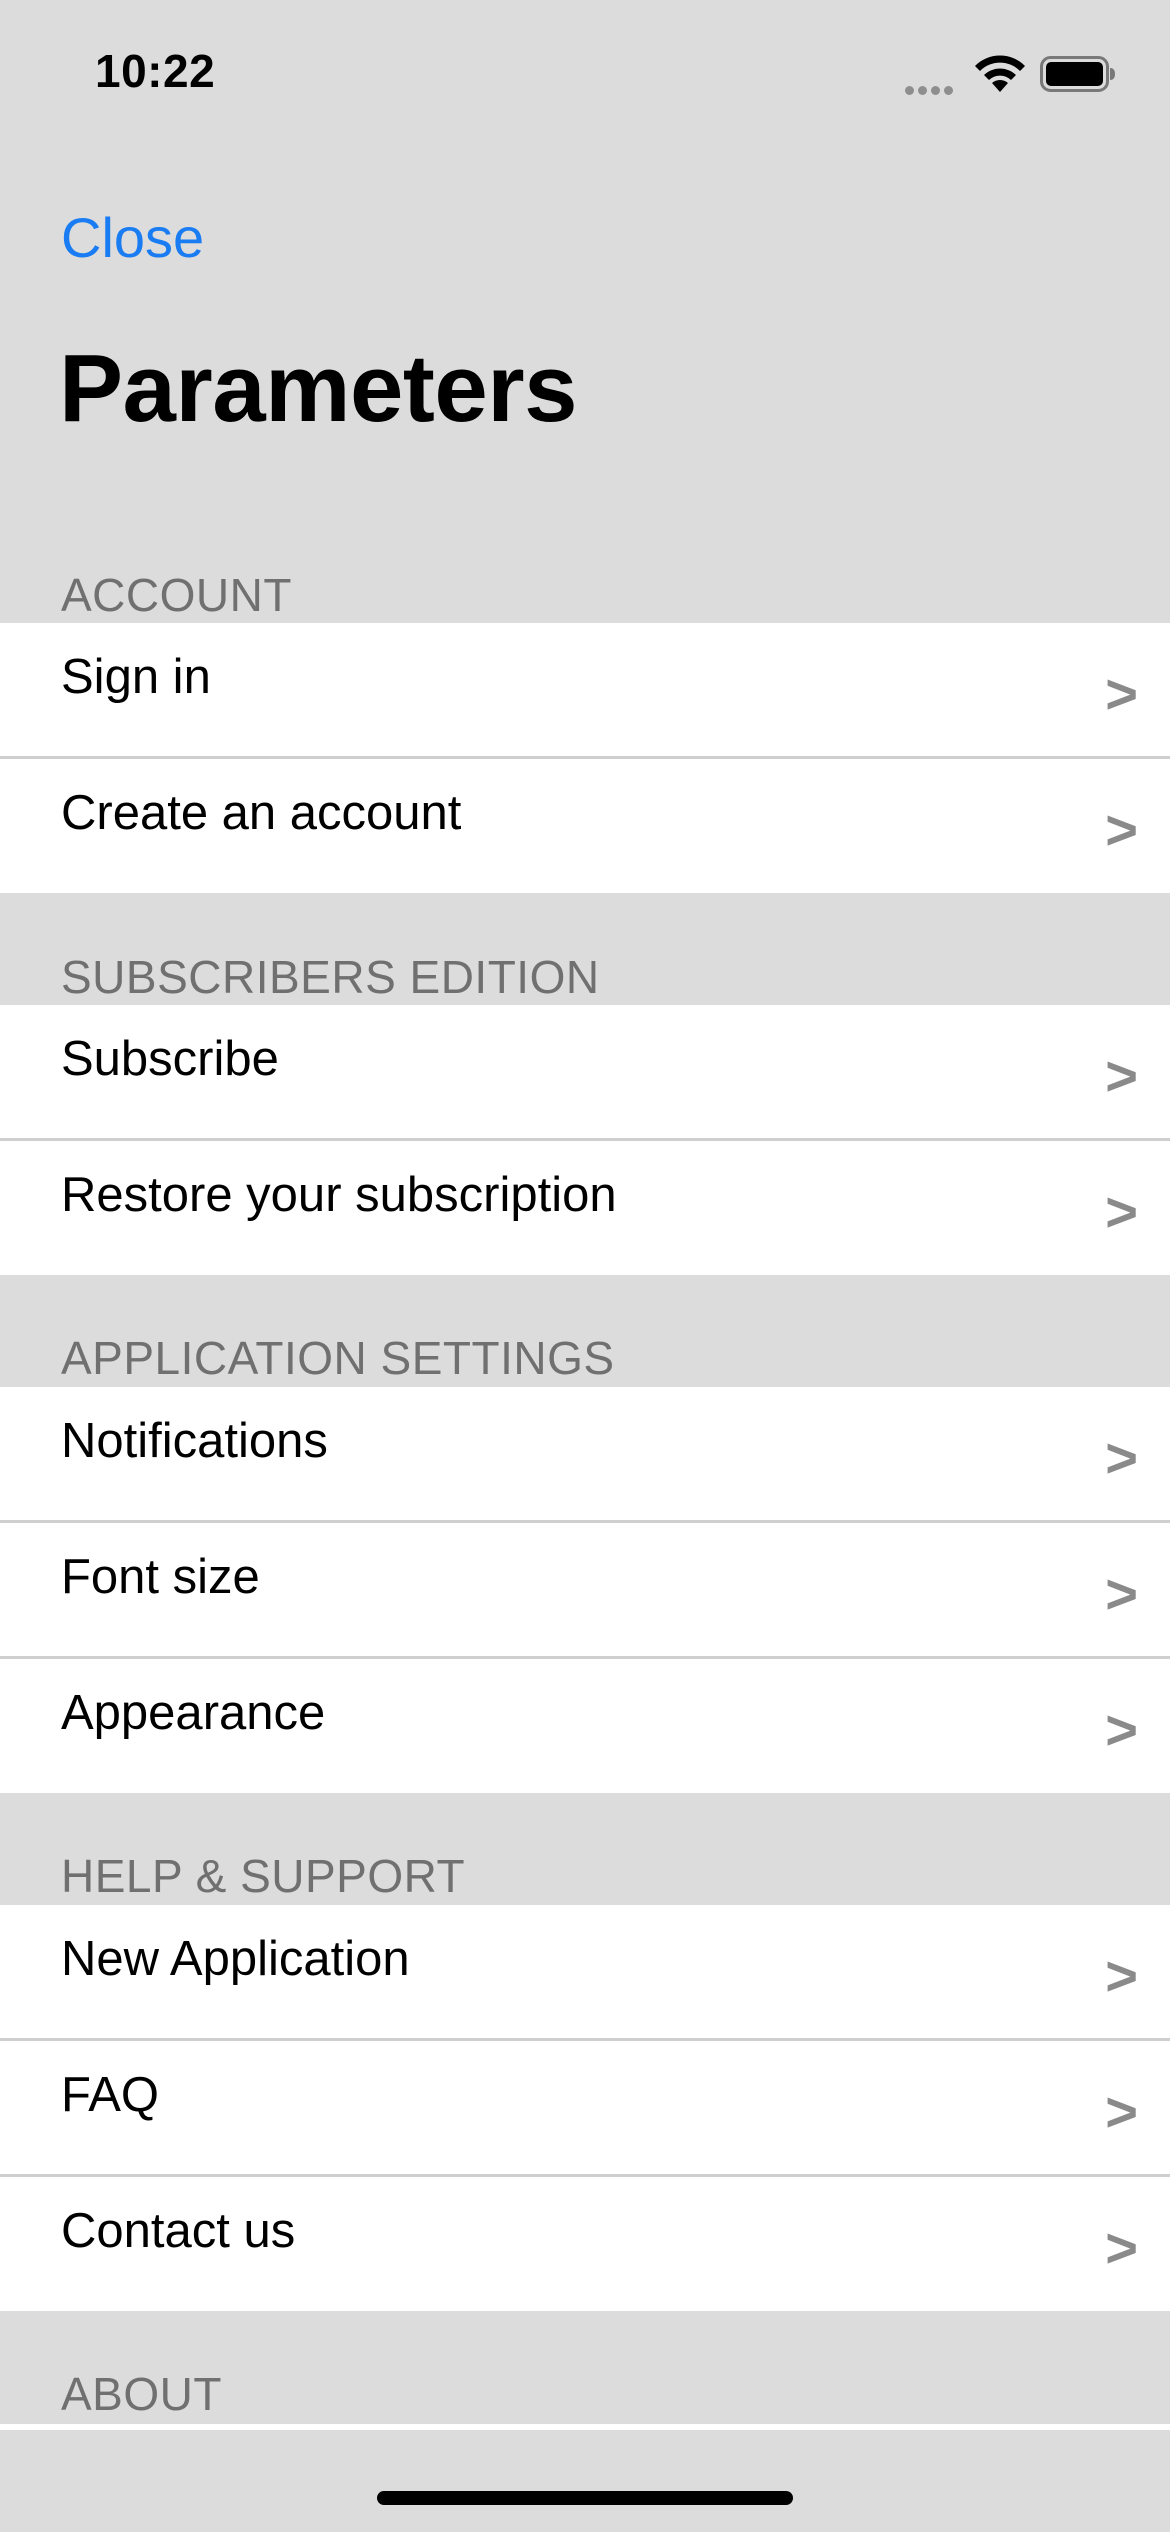 The width and height of the screenshot is (1170, 2532). Describe the element at coordinates (585, 2427) in the screenshot. I see `section-group-about` at that location.